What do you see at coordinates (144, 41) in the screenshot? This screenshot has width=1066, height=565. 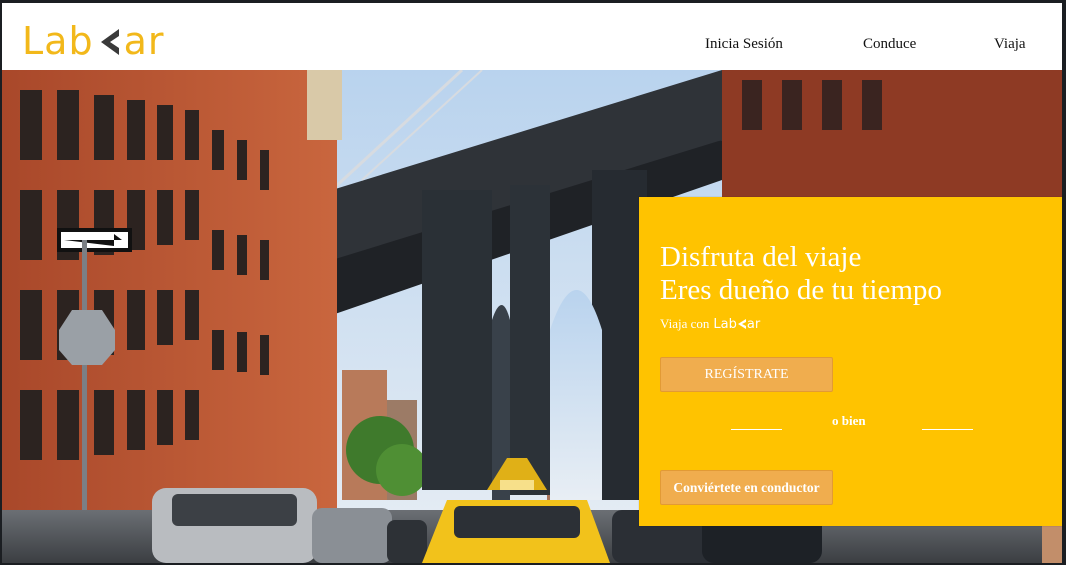 I see `logo-text-right: ar` at bounding box center [144, 41].